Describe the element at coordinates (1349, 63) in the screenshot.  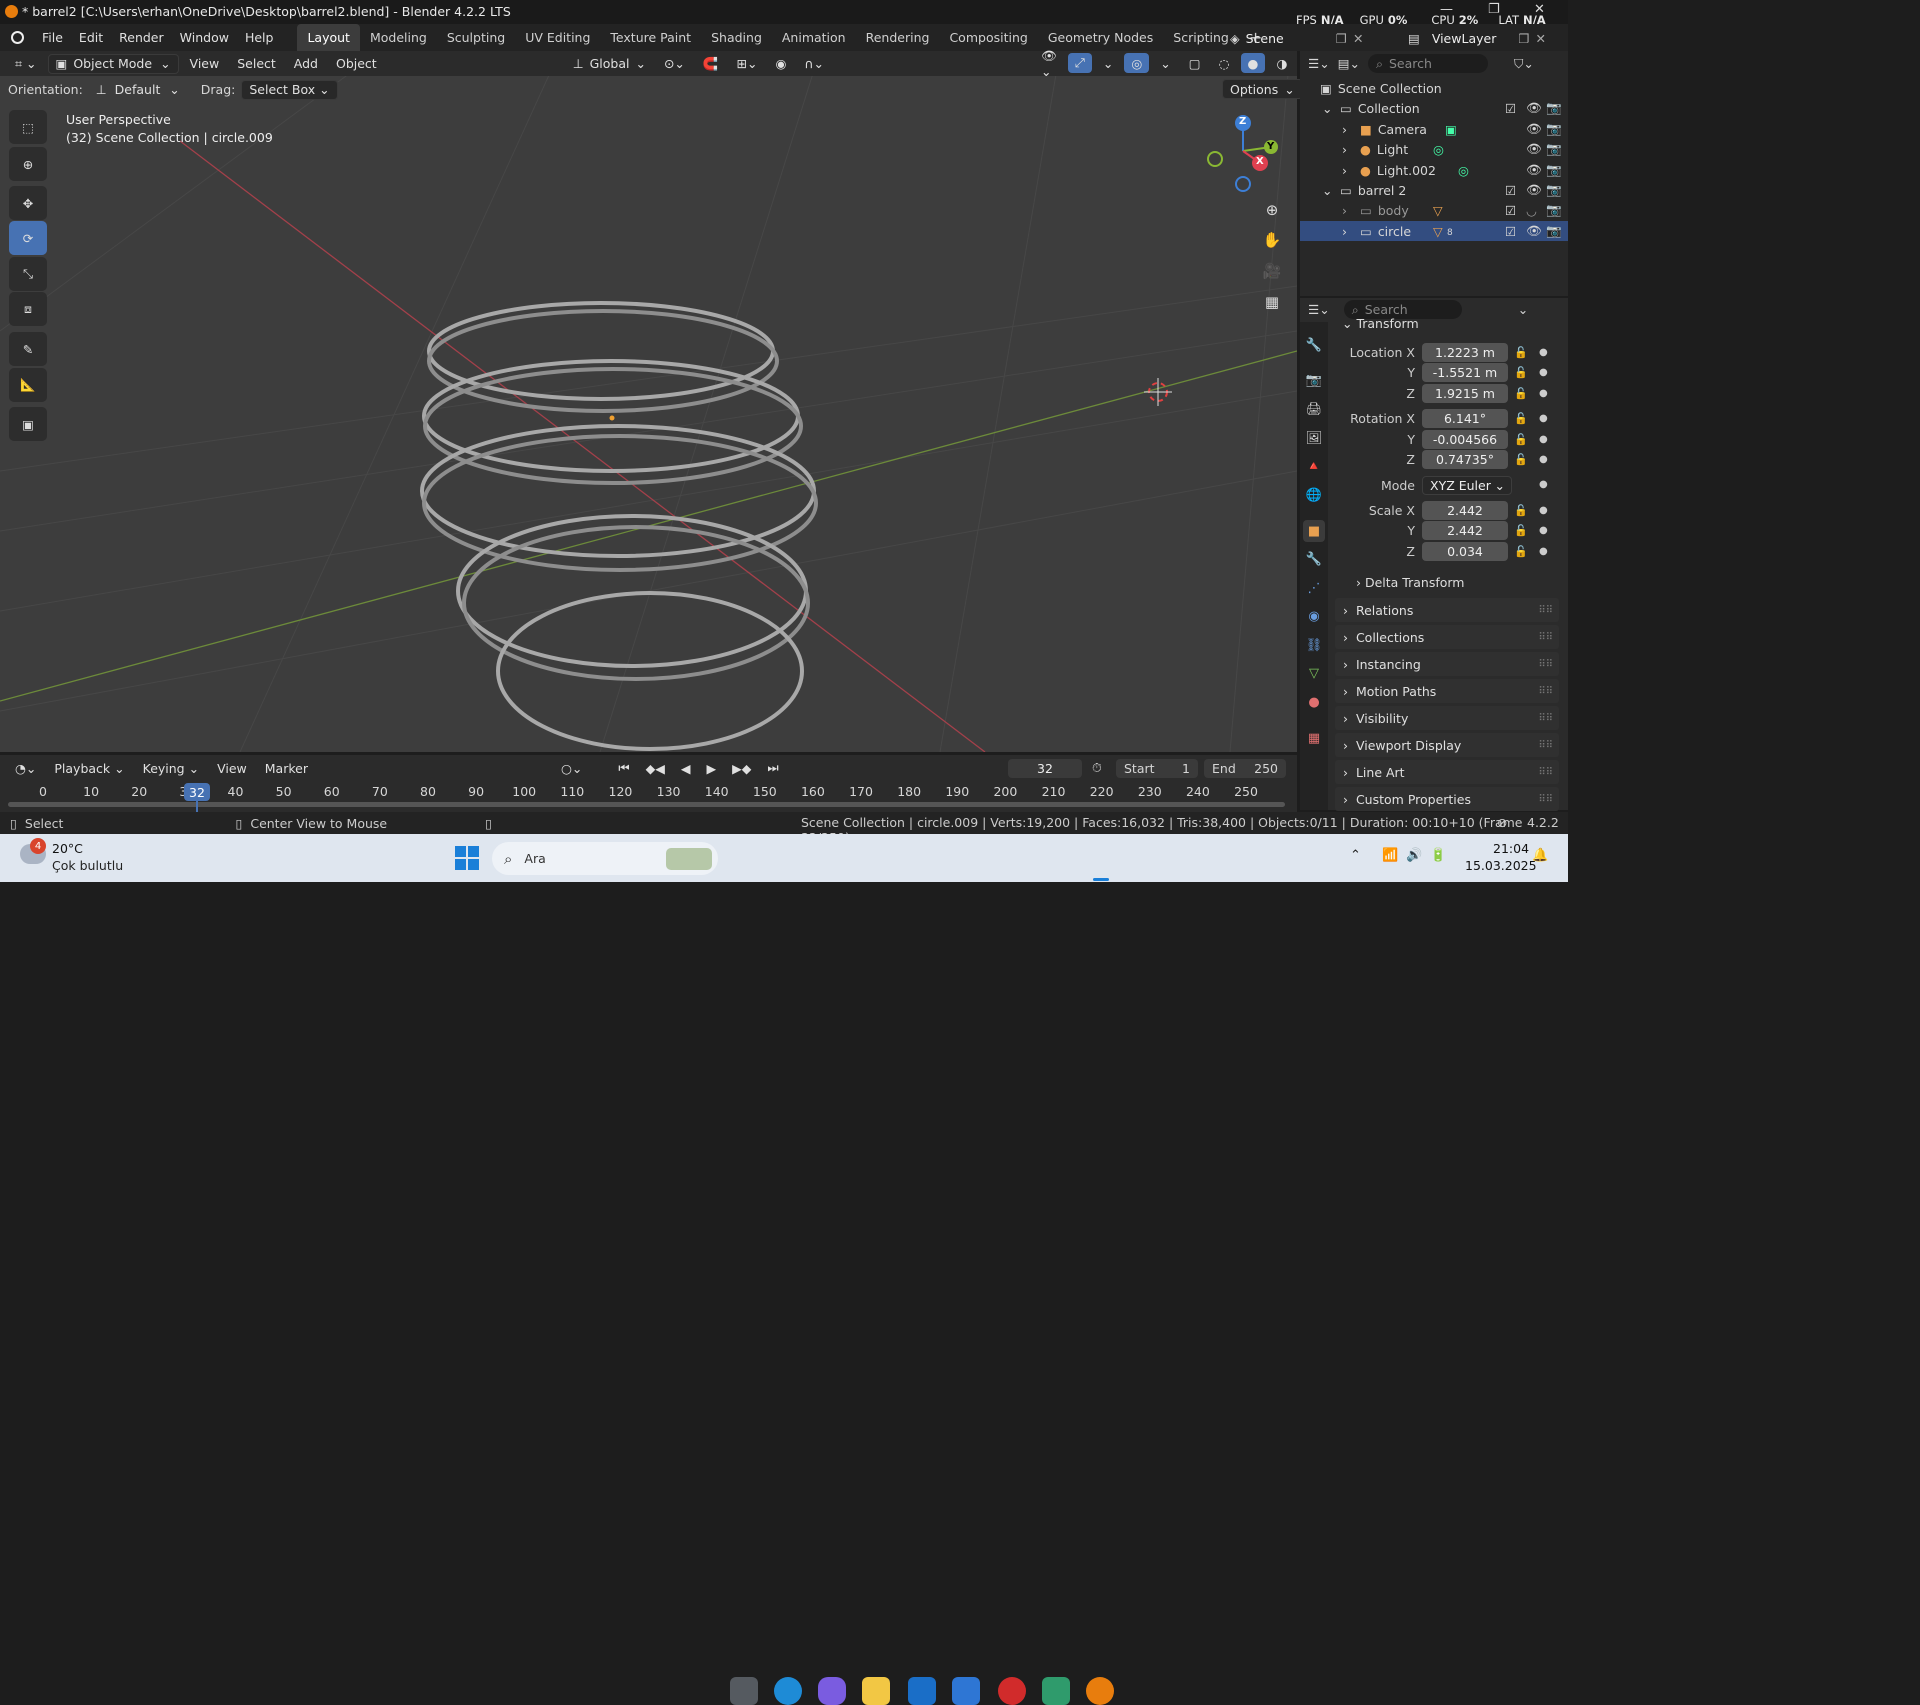
I see `display-mode-icon: ▤⌄` at that location.